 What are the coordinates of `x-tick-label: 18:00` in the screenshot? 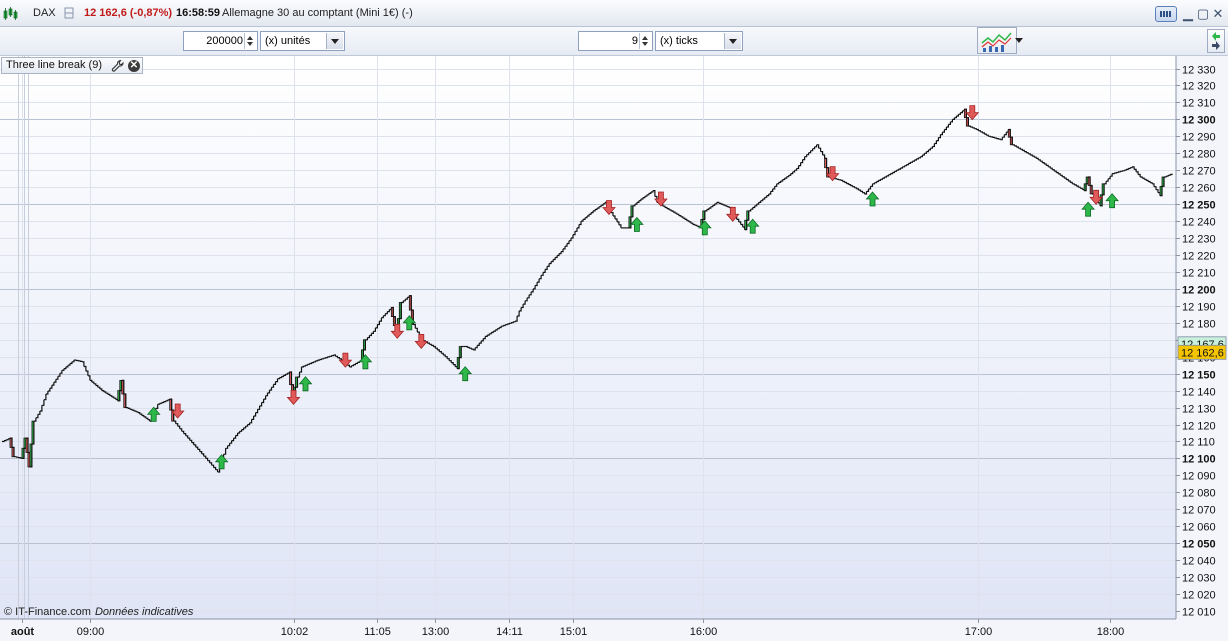 It's located at (1111, 632).